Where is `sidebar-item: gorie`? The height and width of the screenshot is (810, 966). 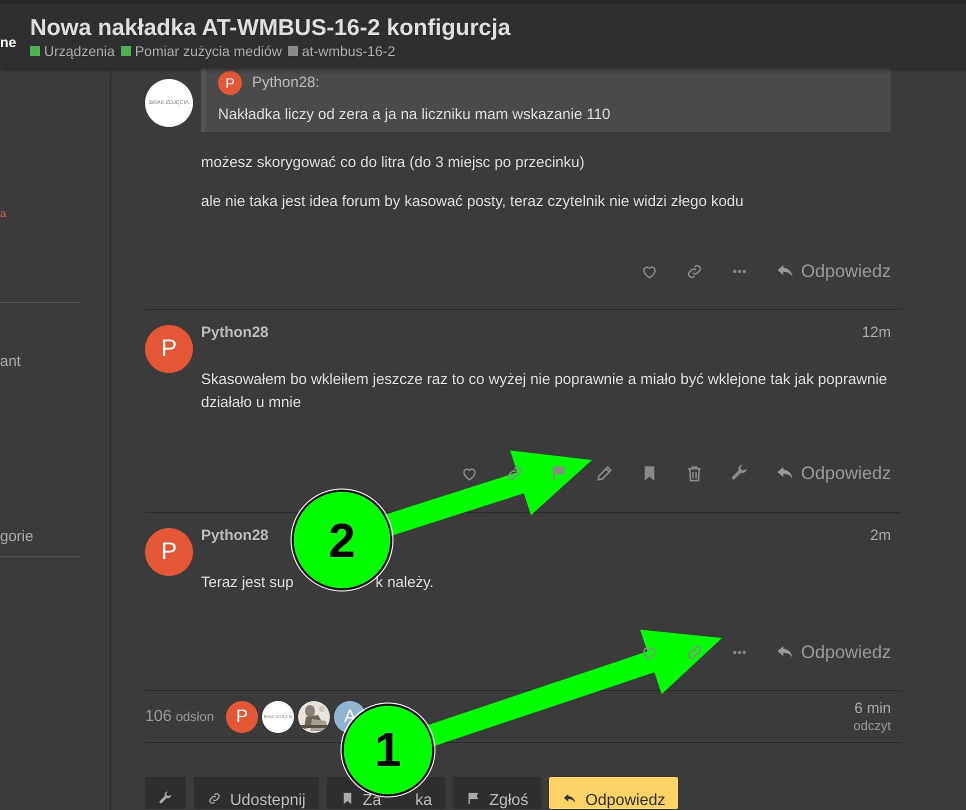 sidebar-item: gorie is located at coordinates (17, 537).